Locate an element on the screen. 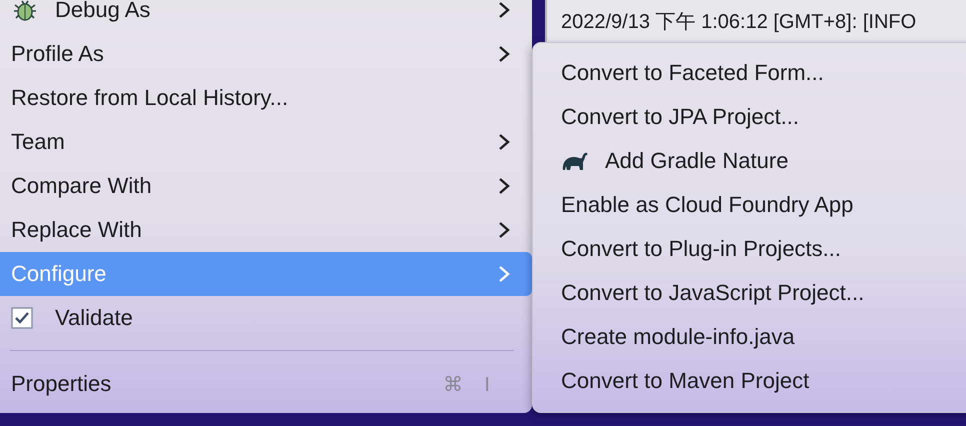 The image size is (966, 426). checkbox-icon is located at coordinates (22, 318).